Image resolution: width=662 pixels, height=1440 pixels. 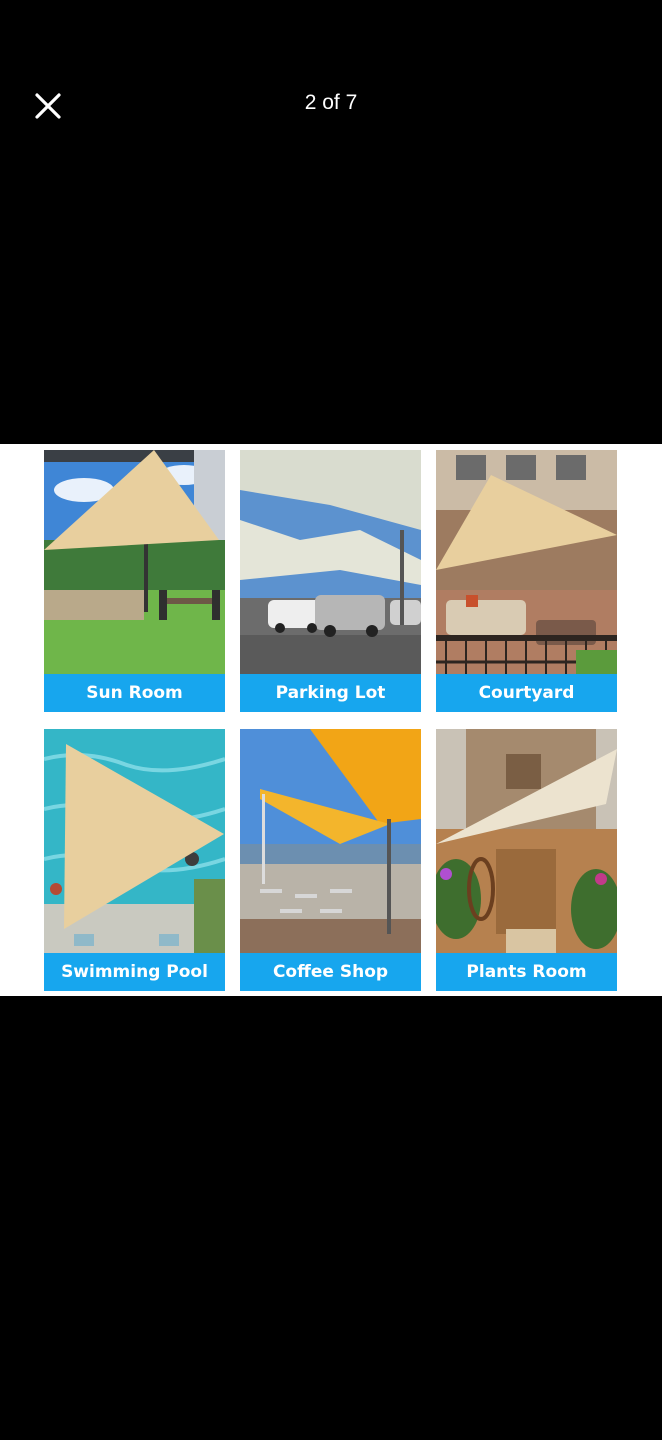 What do you see at coordinates (526, 841) in the screenshot?
I see `plants-room-photo` at bounding box center [526, 841].